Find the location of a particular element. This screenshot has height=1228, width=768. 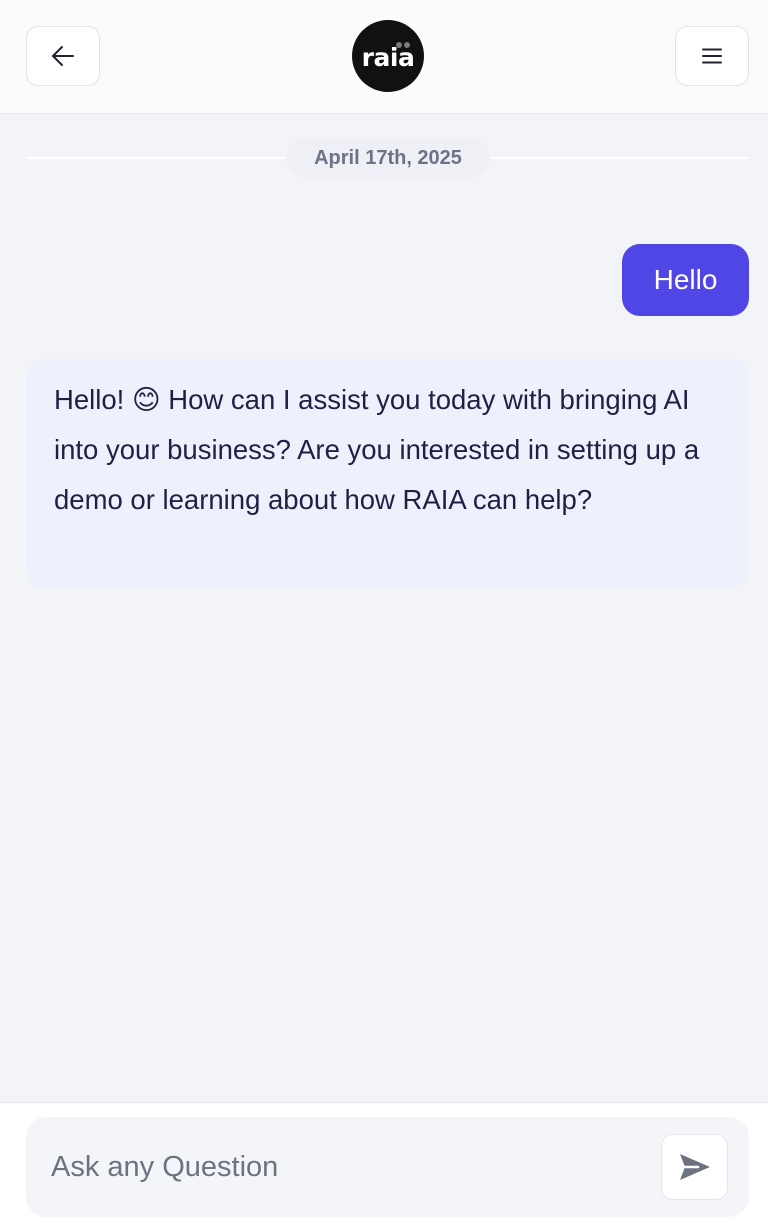

hamburger-menu-icon is located at coordinates (712, 56).